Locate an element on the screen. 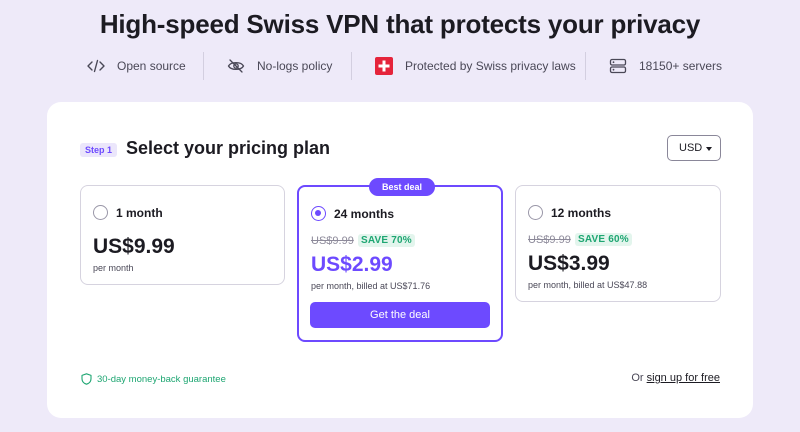  save-badge: SAVE 60% is located at coordinates (603, 239).